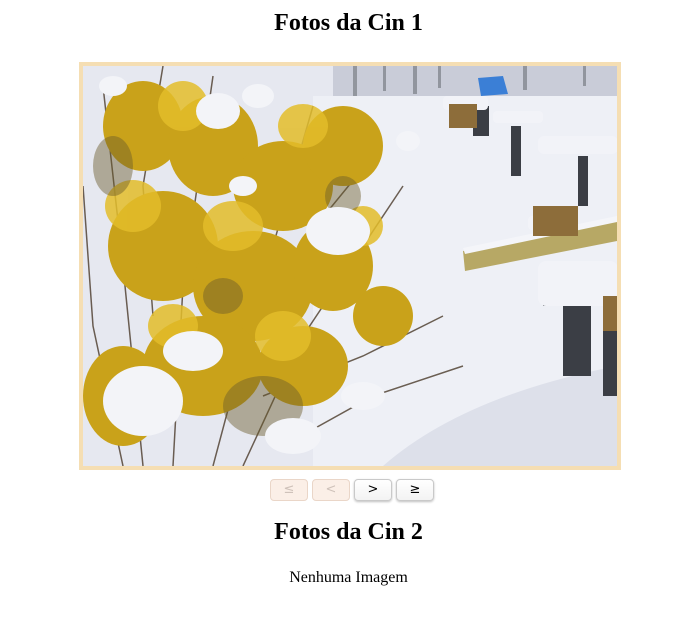 The width and height of the screenshot is (697, 621). What do you see at coordinates (348, 577) in the screenshot?
I see `gallery-2-empty-message: Nenhuma Imagem` at bounding box center [348, 577].